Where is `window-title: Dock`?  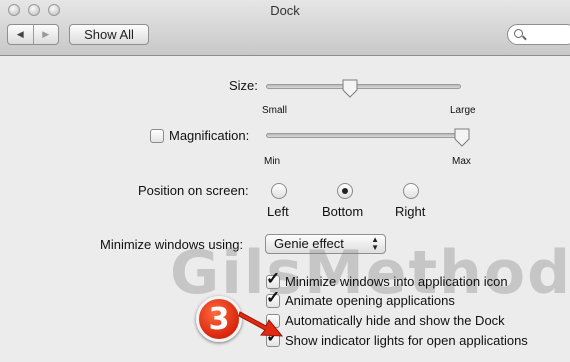
window-title: Dock is located at coordinates (285, 10).